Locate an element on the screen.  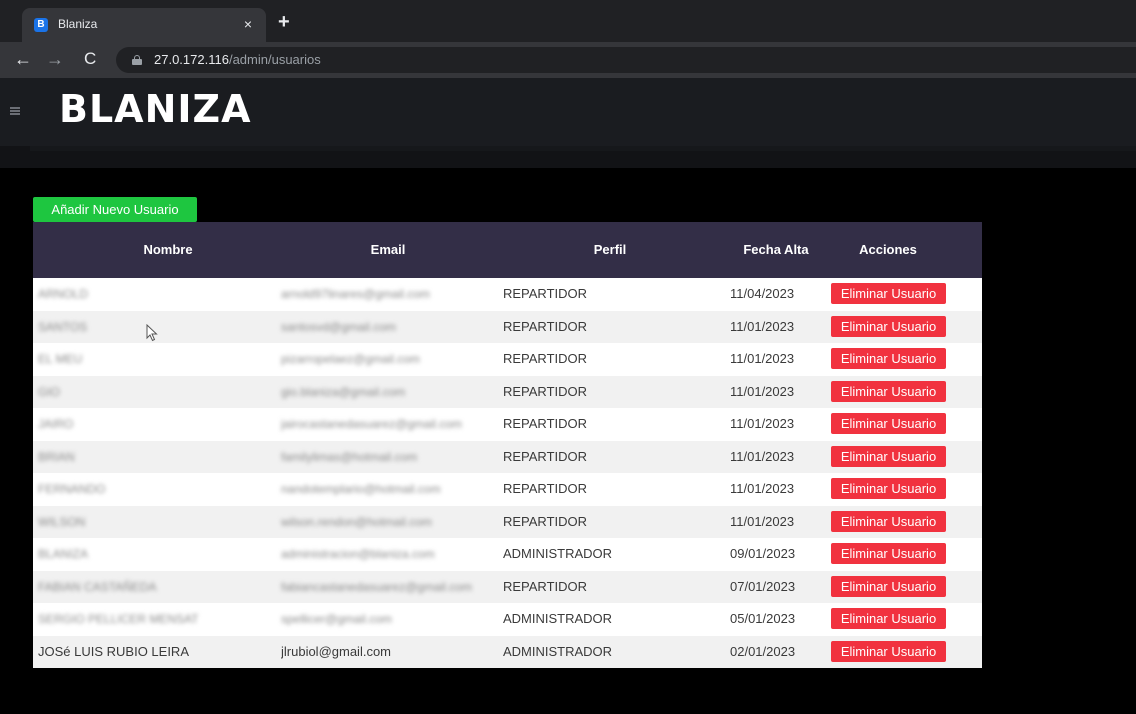
cell-fecha-alta: 02/01/2023 is located at coordinates (763, 651).